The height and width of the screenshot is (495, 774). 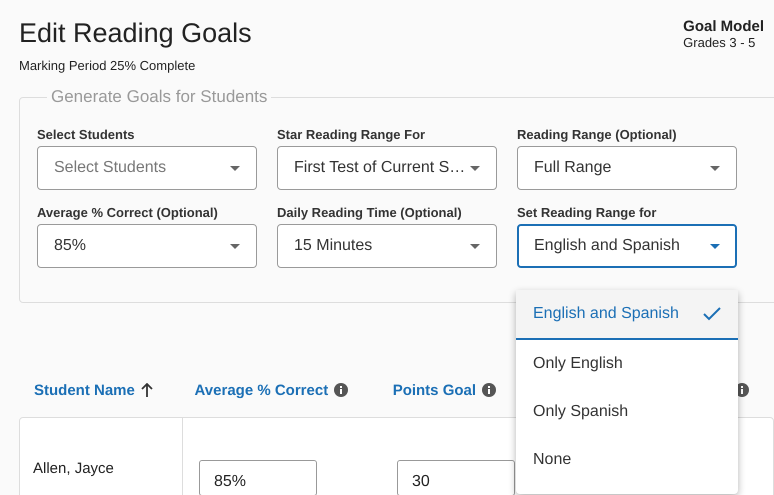 I want to click on select-field: Select Students, so click(x=147, y=168).